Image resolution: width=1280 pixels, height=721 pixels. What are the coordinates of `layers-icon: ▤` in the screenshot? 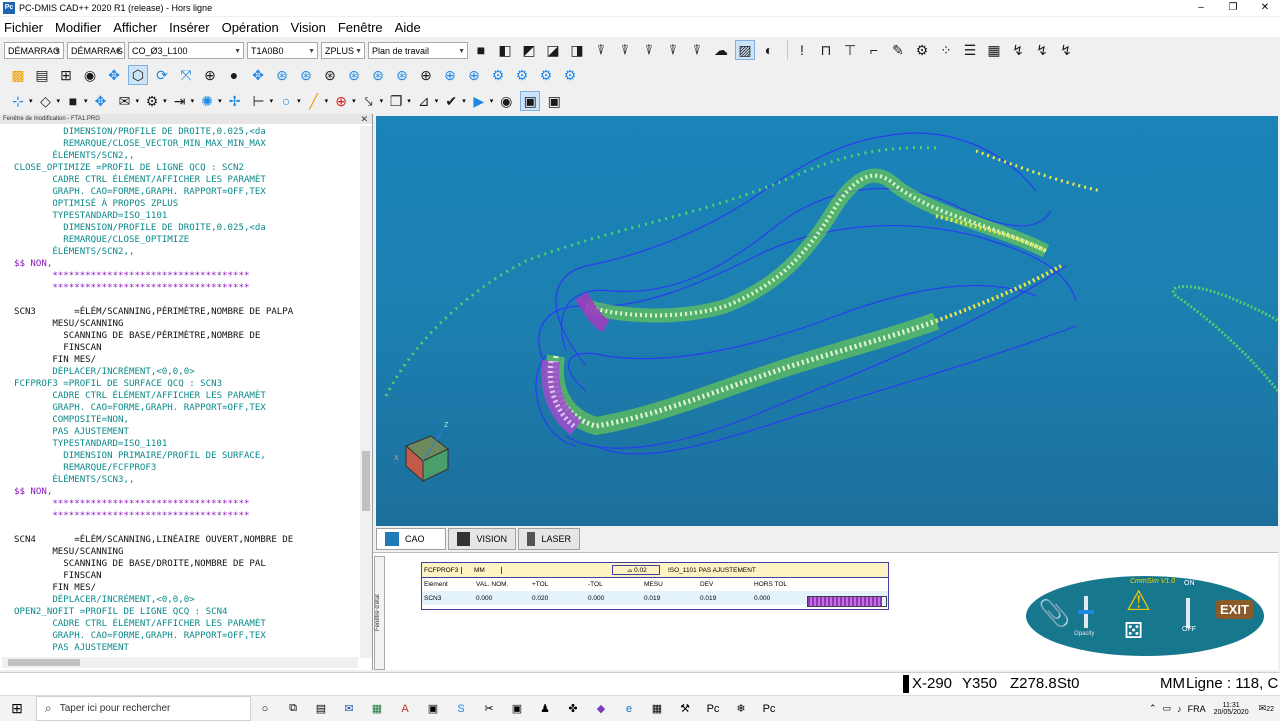 It's located at (42, 75).